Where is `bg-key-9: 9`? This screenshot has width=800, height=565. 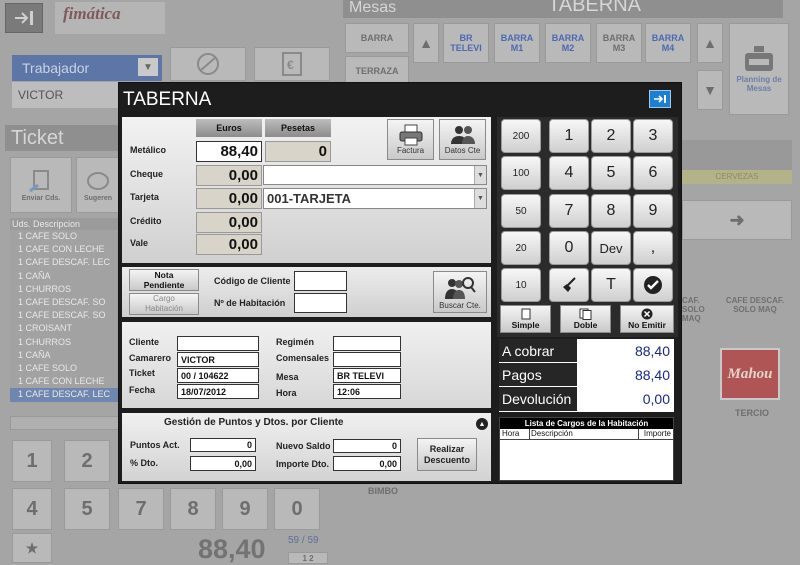 bg-key-9: 9 is located at coordinates (245, 509).